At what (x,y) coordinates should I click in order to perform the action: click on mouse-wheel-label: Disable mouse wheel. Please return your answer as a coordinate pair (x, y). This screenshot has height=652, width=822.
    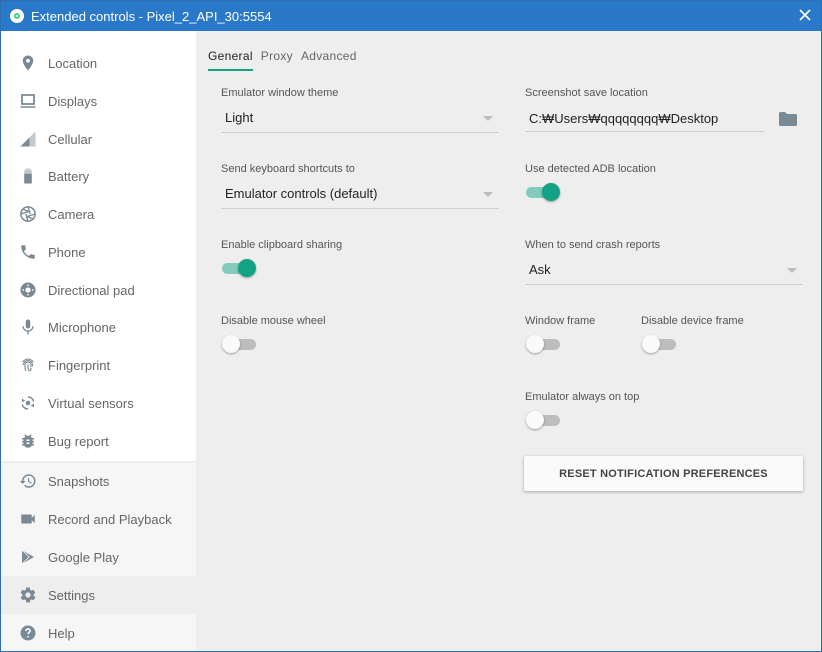
    Looking at the image, I should click on (273, 321).